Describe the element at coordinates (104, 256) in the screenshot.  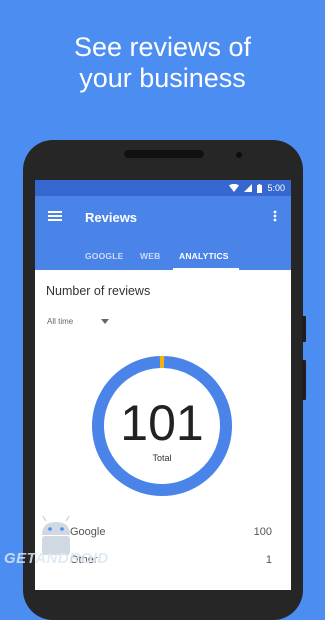
I see `tab-google: GOOGLE` at that location.